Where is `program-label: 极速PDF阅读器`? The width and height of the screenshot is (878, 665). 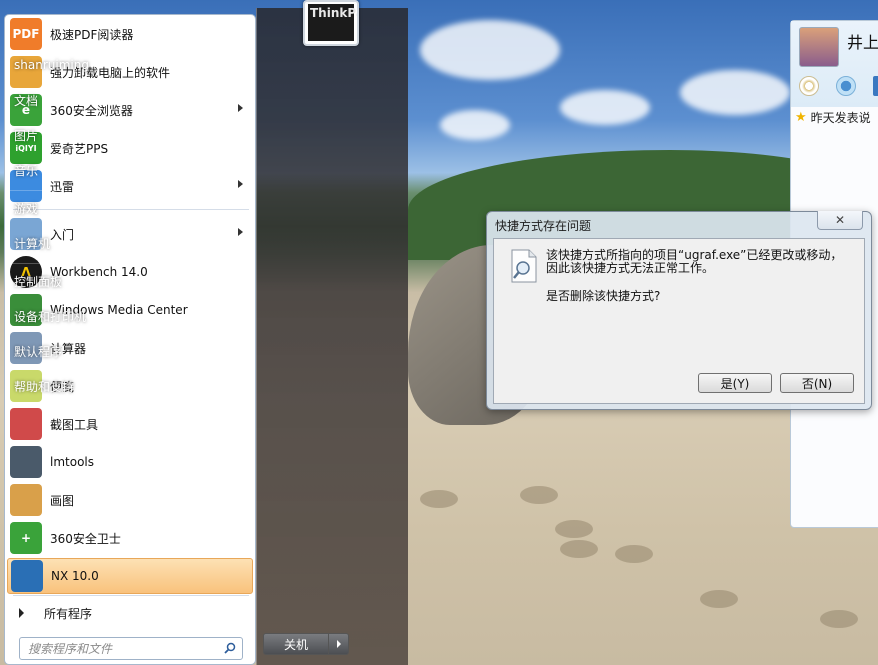
program-label: 极速PDF阅读器 is located at coordinates (92, 34).